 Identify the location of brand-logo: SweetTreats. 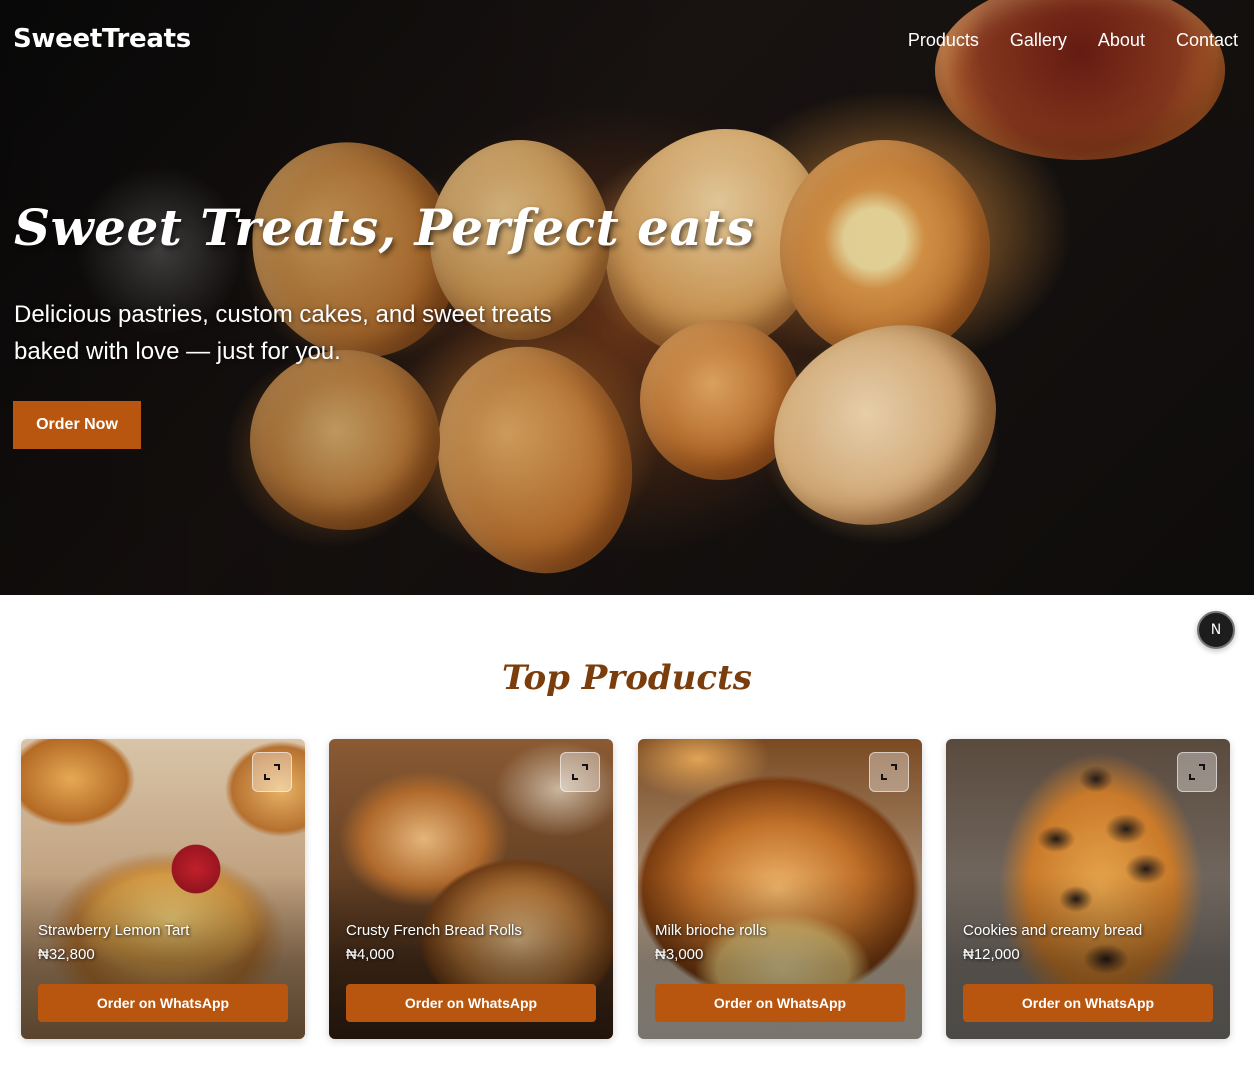
(102, 39).